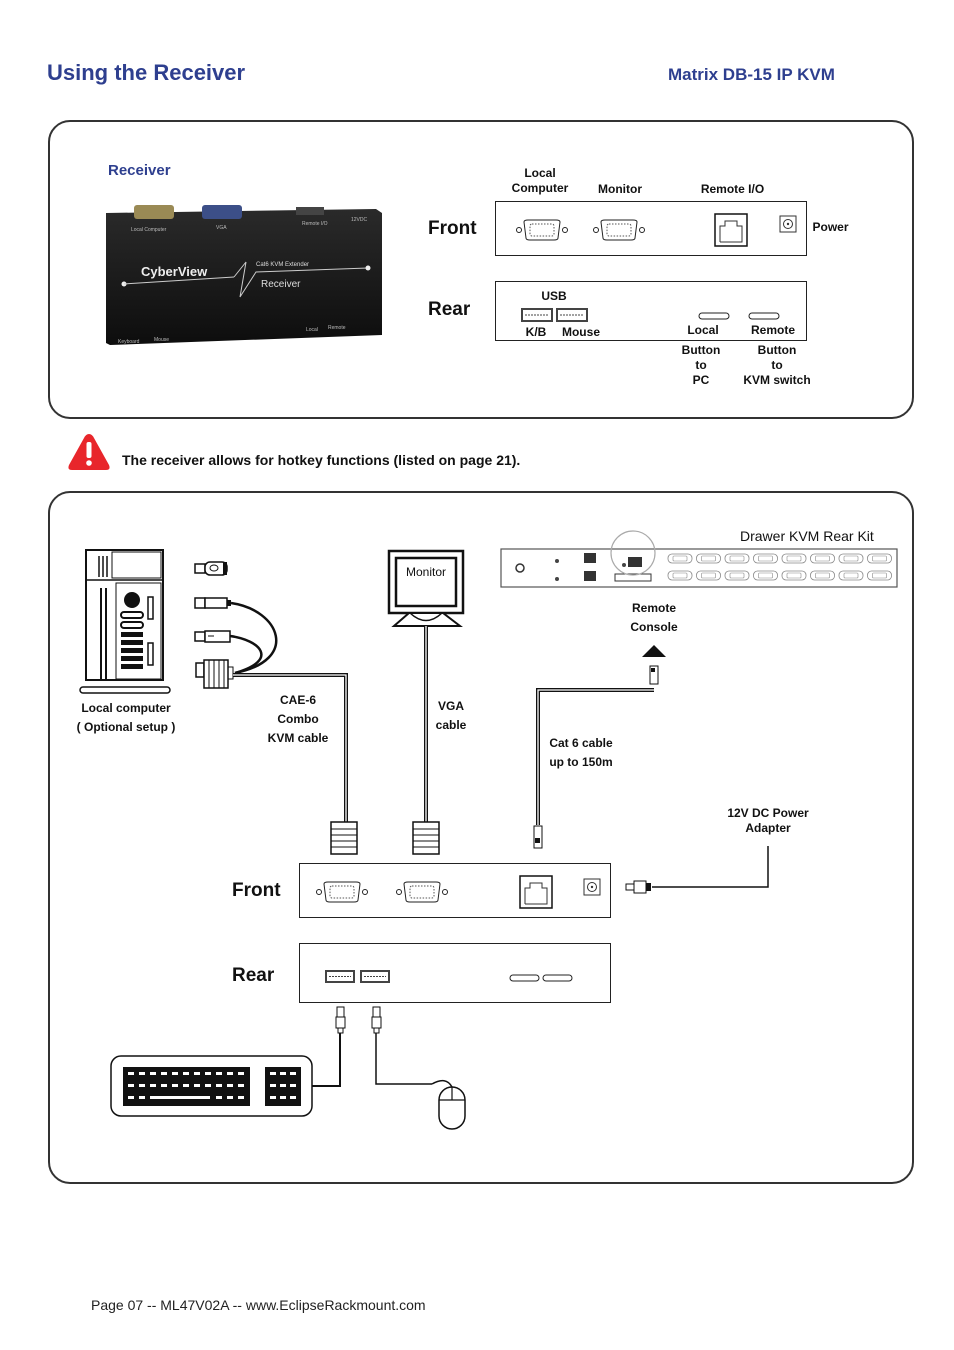 This screenshot has height=1350, width=954. Describe the element at coordinates (451, 725) in the screenshot. I see `label-line: cable` at that location.